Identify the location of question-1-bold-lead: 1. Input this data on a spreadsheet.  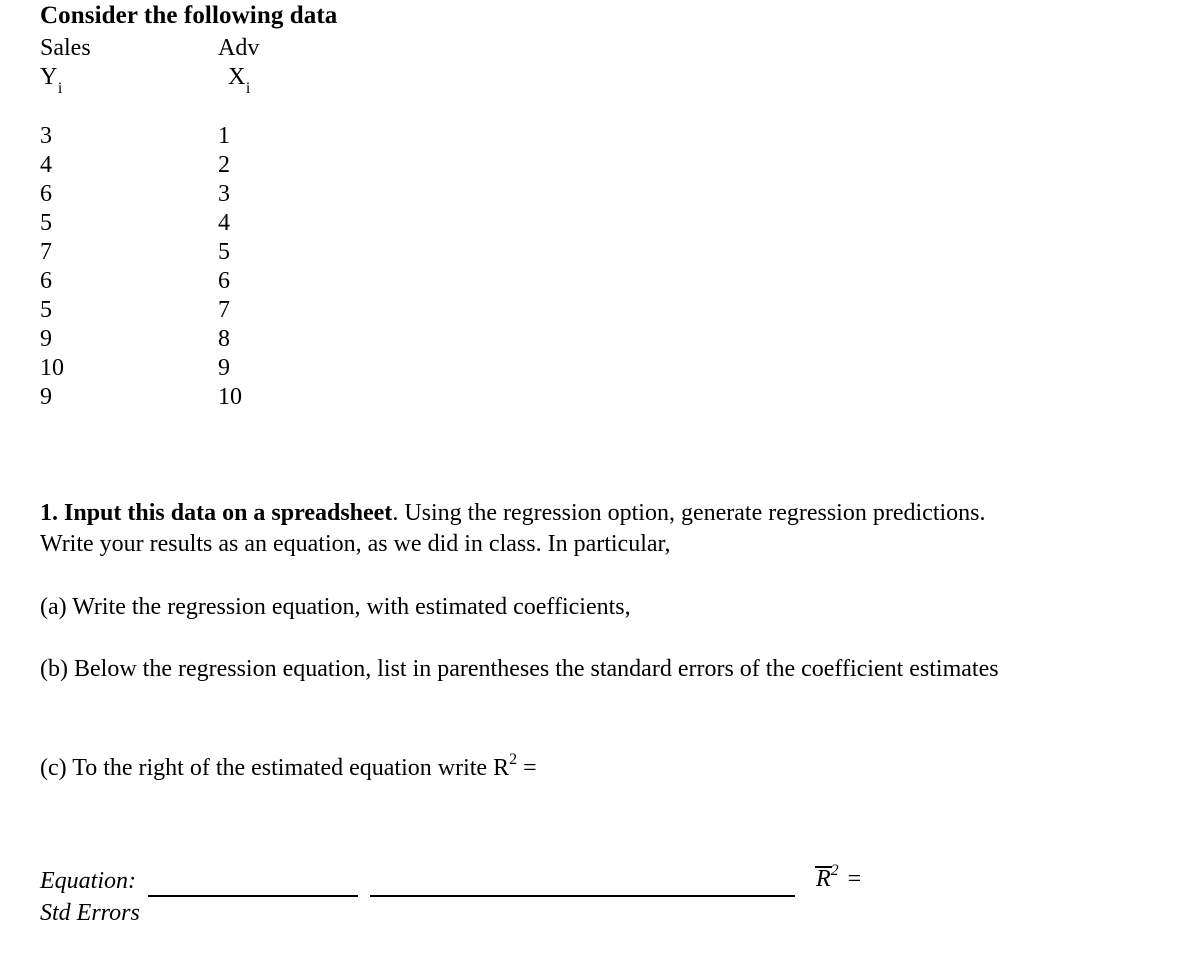
(216, 513).